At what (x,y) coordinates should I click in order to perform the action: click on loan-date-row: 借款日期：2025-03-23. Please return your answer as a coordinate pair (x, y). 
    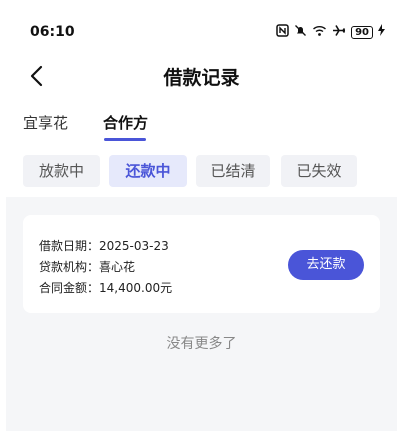
    Looking at the image, I should click on (104, 245).